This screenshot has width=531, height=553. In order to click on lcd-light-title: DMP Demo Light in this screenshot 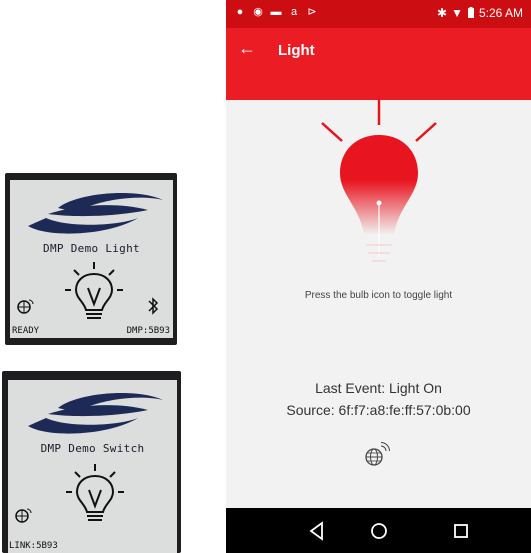, I will do `click(91, 248)`.